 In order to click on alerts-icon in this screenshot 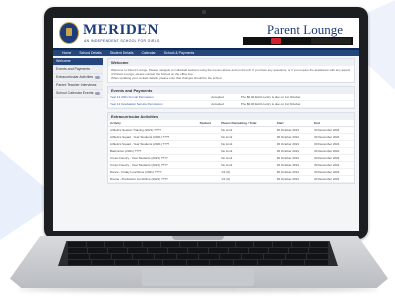, I will do `click(276, 41)`.